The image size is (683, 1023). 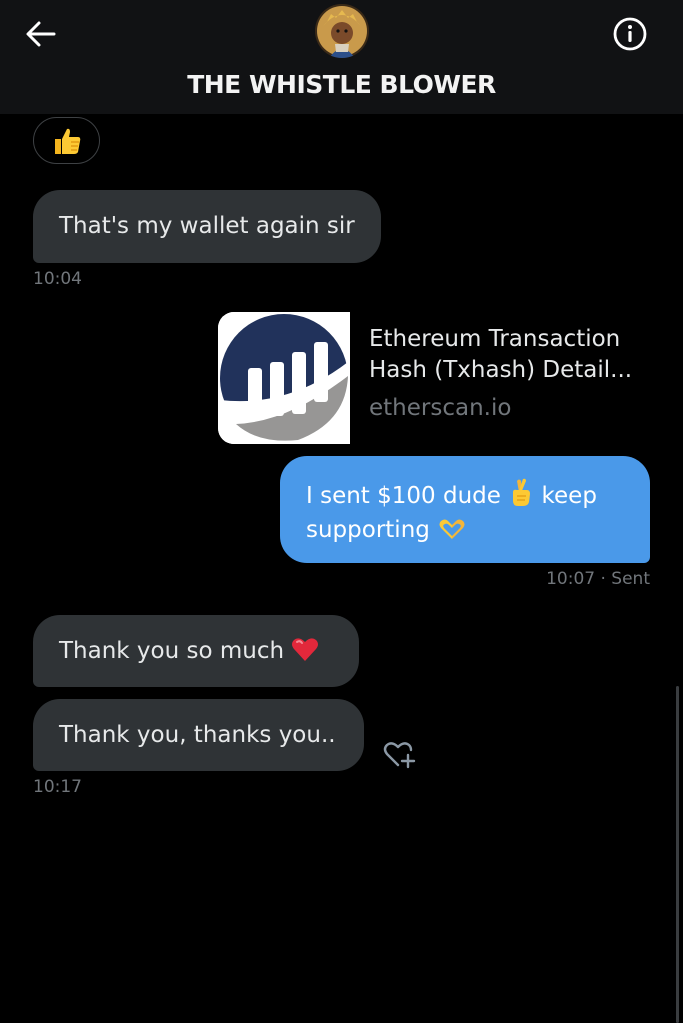 I want to click on message-timestamp-status: 10:07 · Sent, so click(x=598, y=579).